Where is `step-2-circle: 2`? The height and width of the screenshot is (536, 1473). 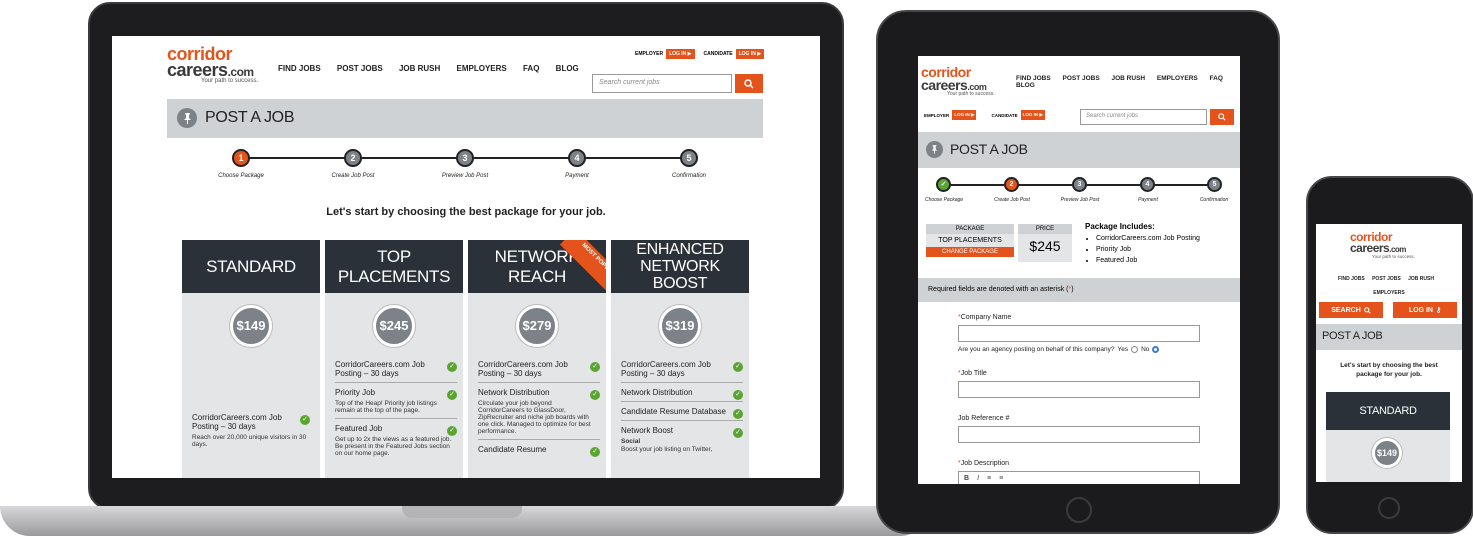 step-2-circle: 2 is located at coordinates (1011, 184).